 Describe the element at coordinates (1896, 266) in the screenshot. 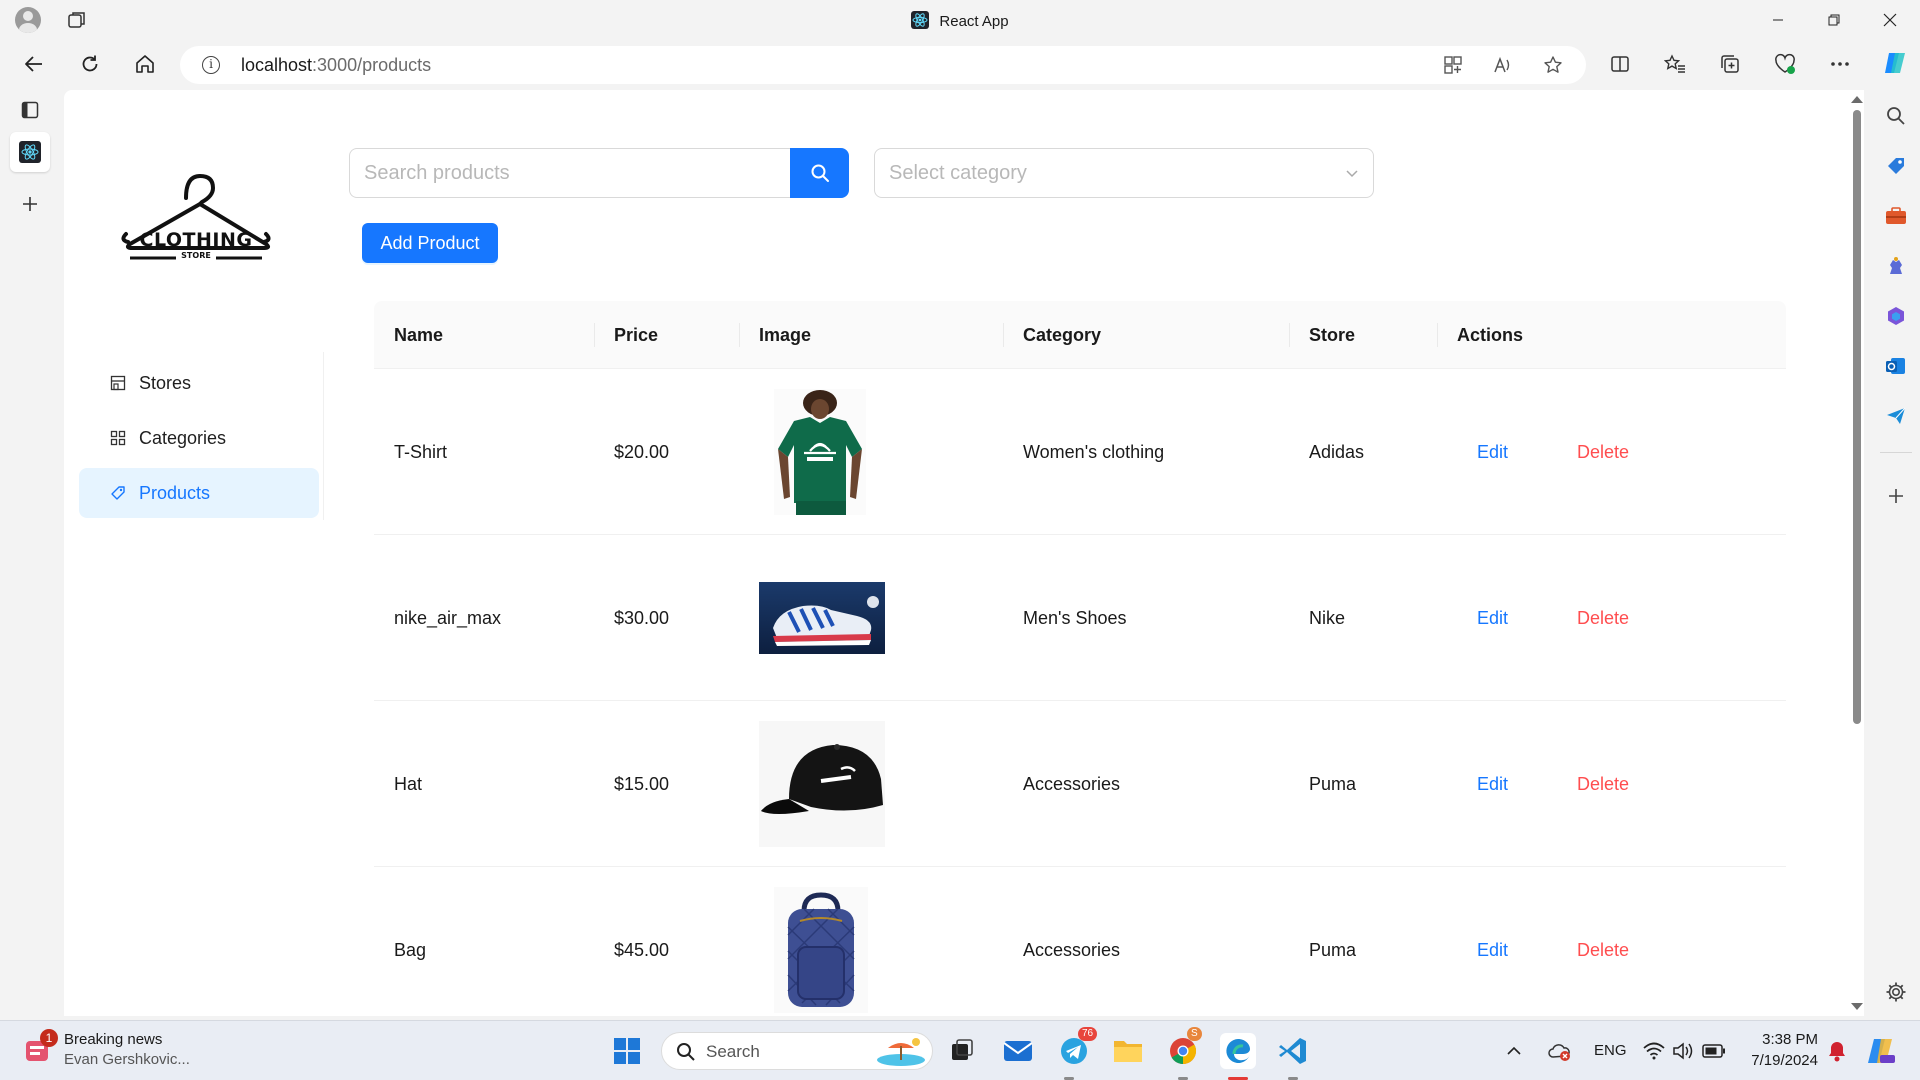

I see `games-chess-icon` at that location.